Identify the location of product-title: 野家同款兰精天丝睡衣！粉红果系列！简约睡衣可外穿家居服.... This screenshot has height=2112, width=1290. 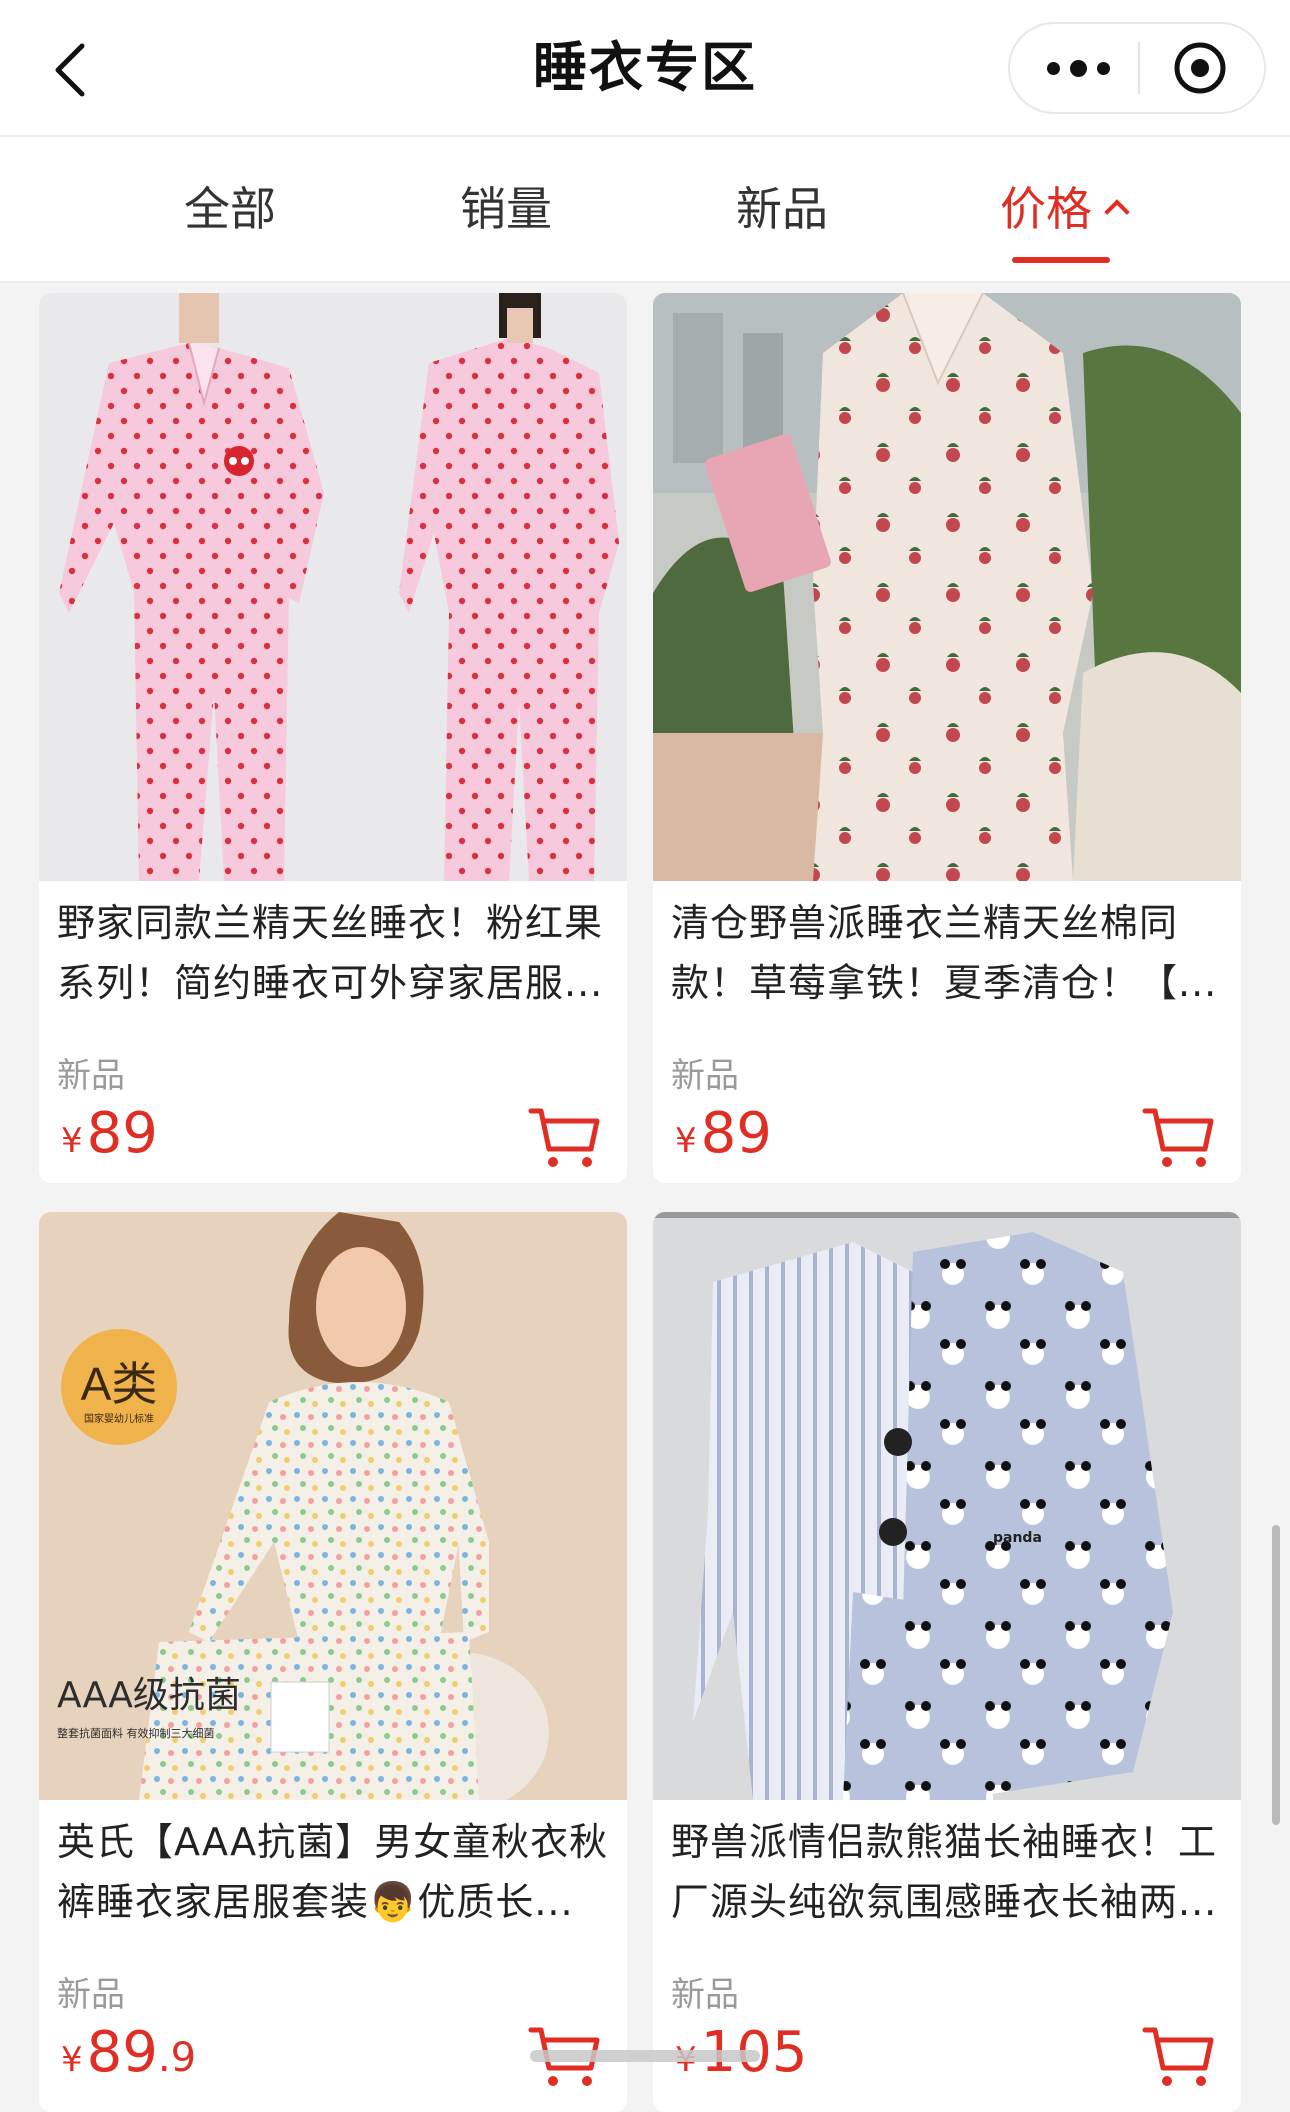
(330, 953).